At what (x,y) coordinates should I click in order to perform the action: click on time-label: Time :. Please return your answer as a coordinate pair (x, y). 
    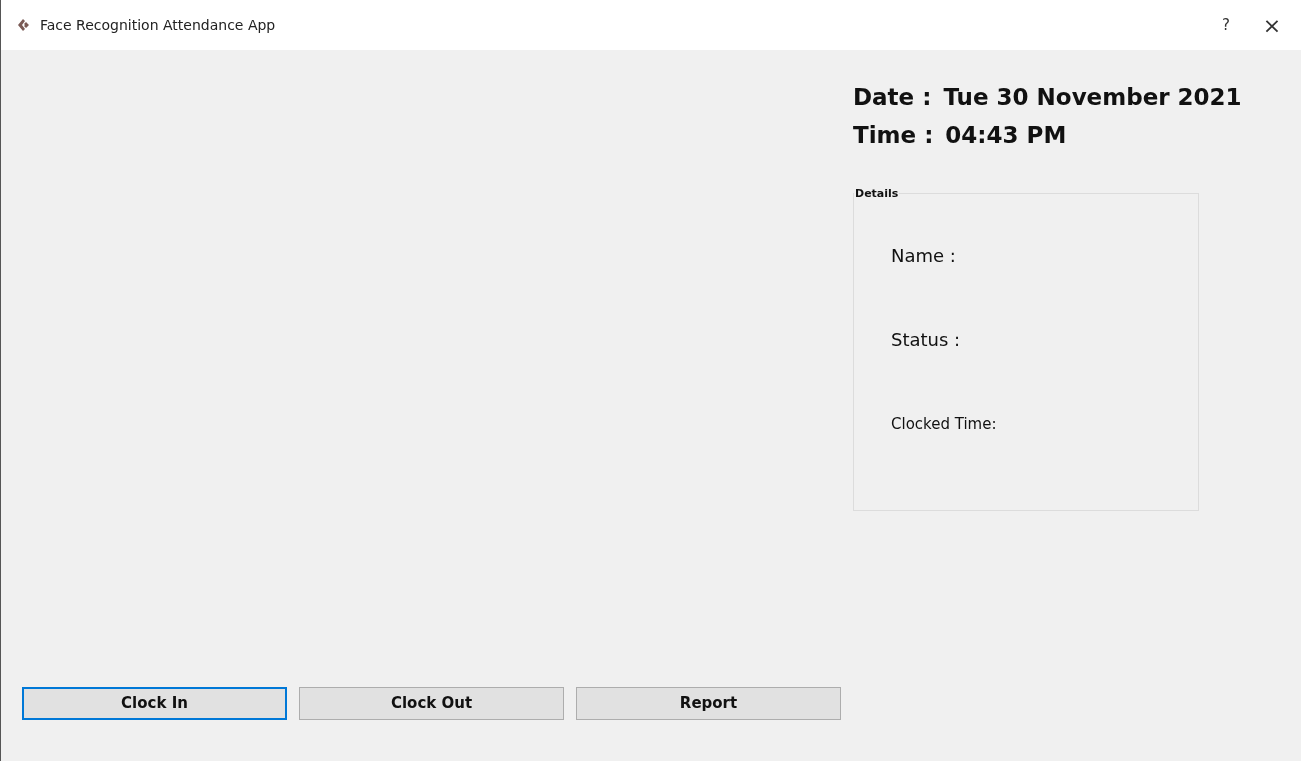
    Looking at the image, I should click on (893, 135).